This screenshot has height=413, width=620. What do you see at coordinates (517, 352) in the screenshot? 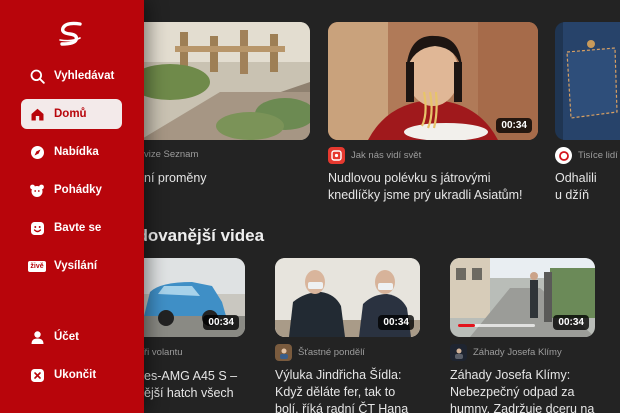
I see `source-label: Záhady Josefa Klímy` at bounding box center [517, 352].